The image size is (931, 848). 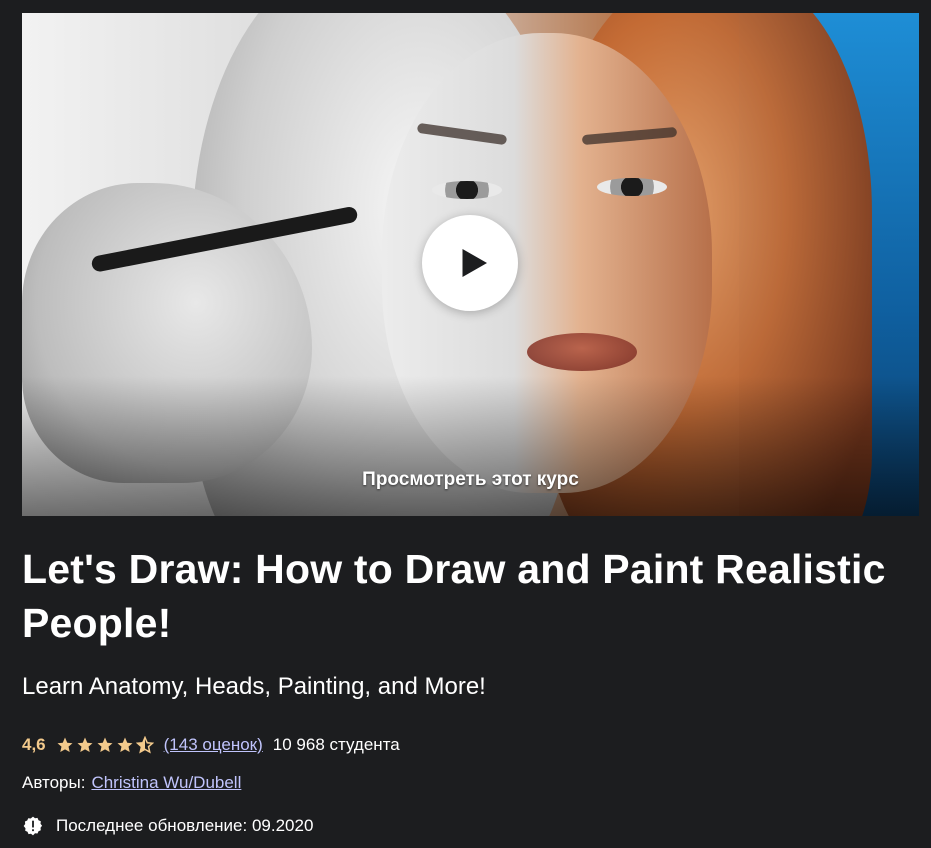 I want to click on authors-label: Авторы:, so click(x=54, y=782).